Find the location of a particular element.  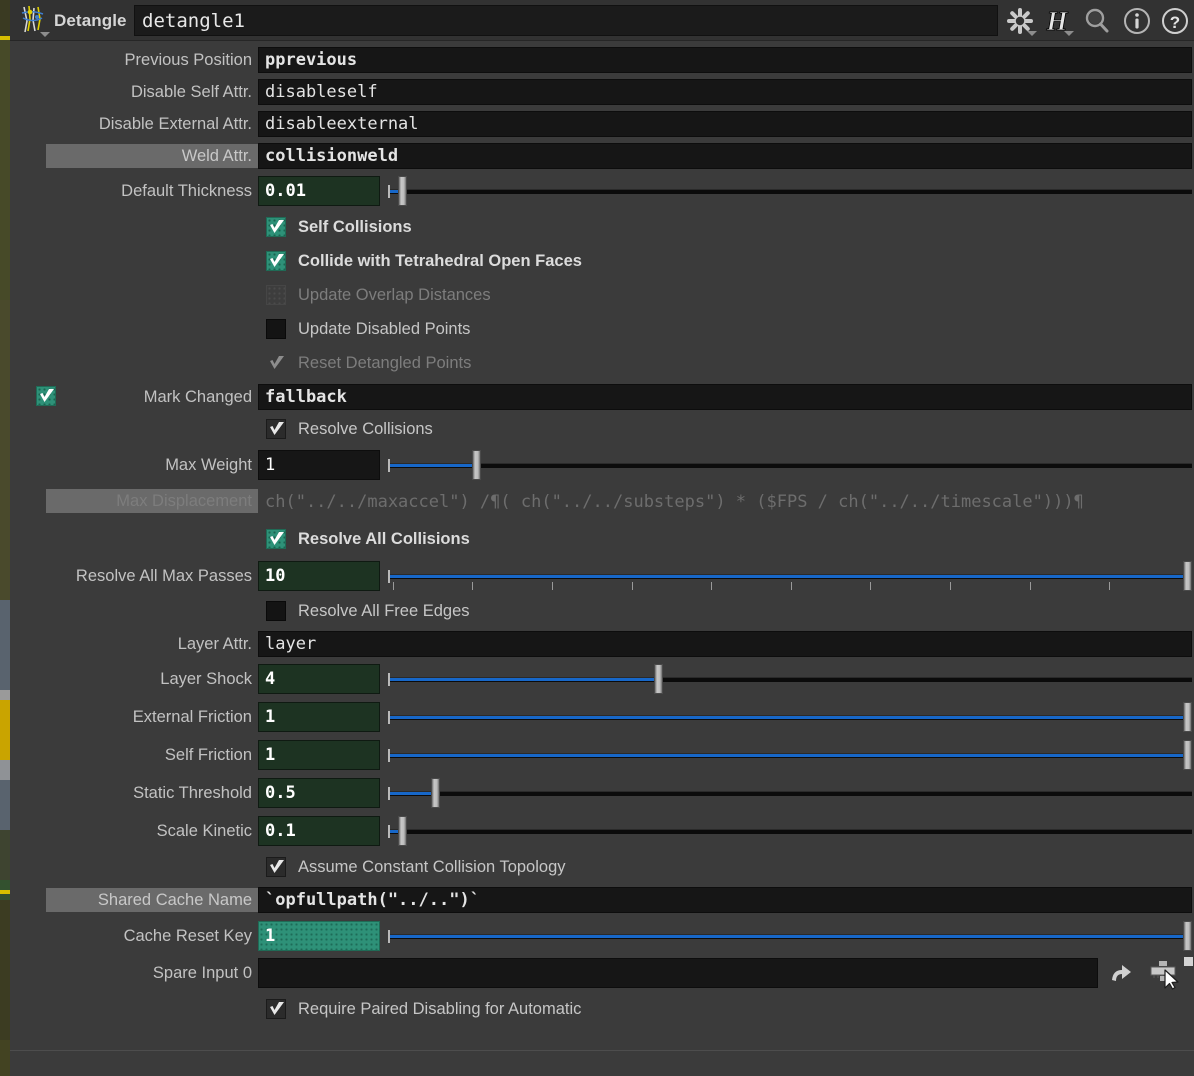

gear-icon is located at coordinates (1020, 21).